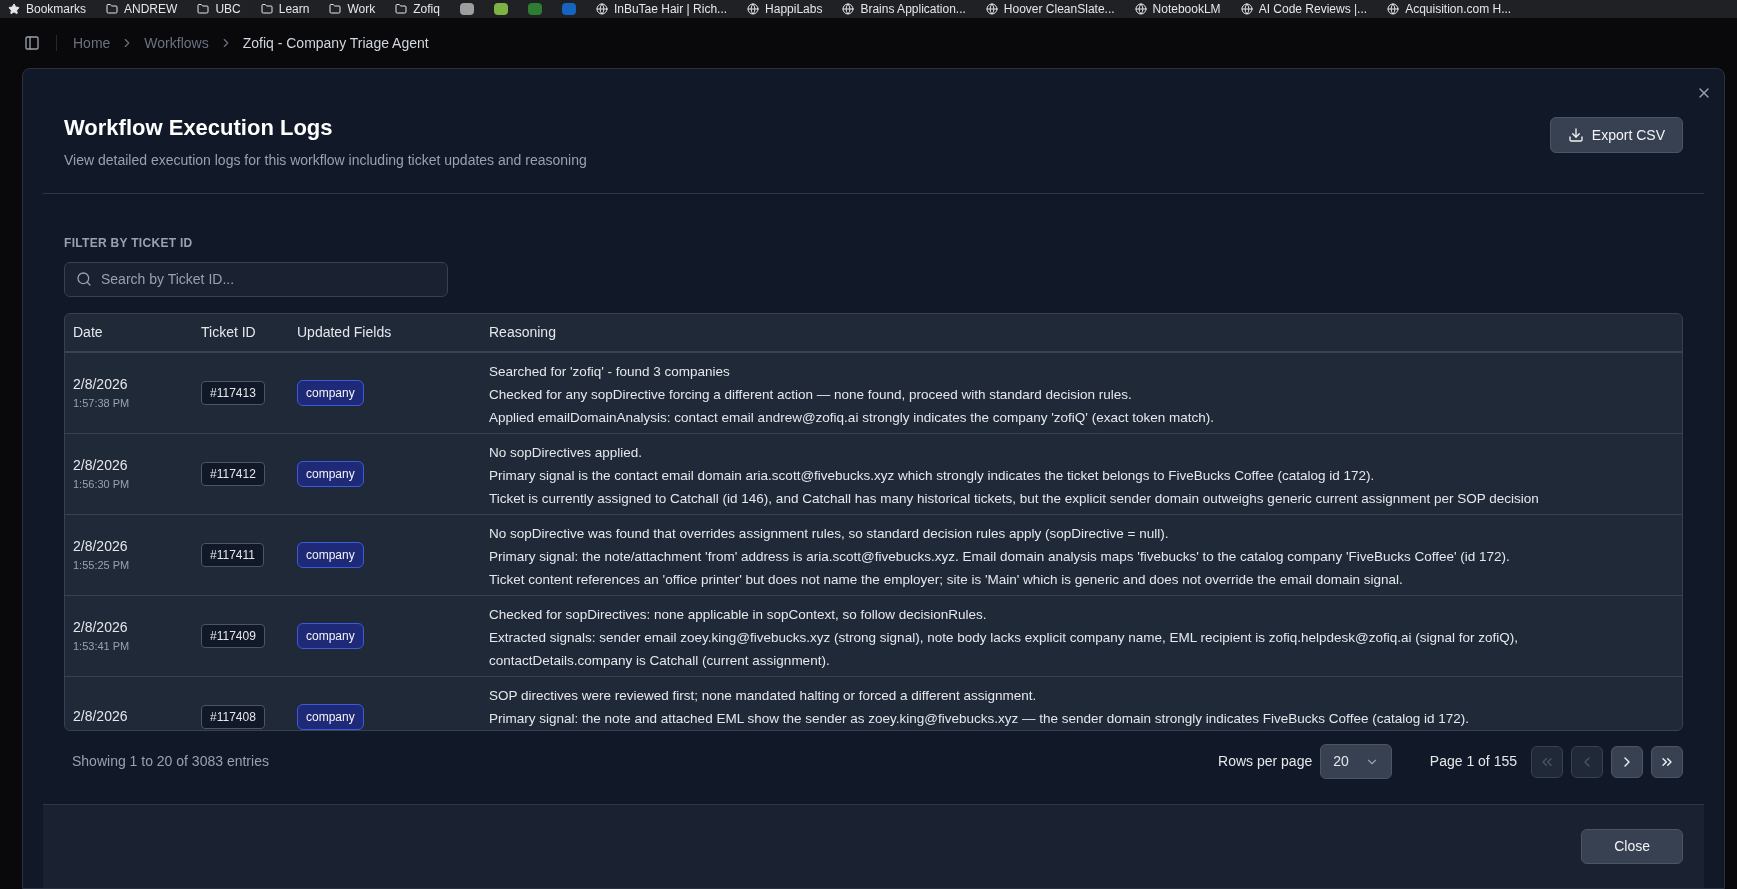 This screenshot has width=1737, height=889. Describe the element at coordinates (426, 9) in the screenshot. I see `bookmark-link: Zofiq` at that location.